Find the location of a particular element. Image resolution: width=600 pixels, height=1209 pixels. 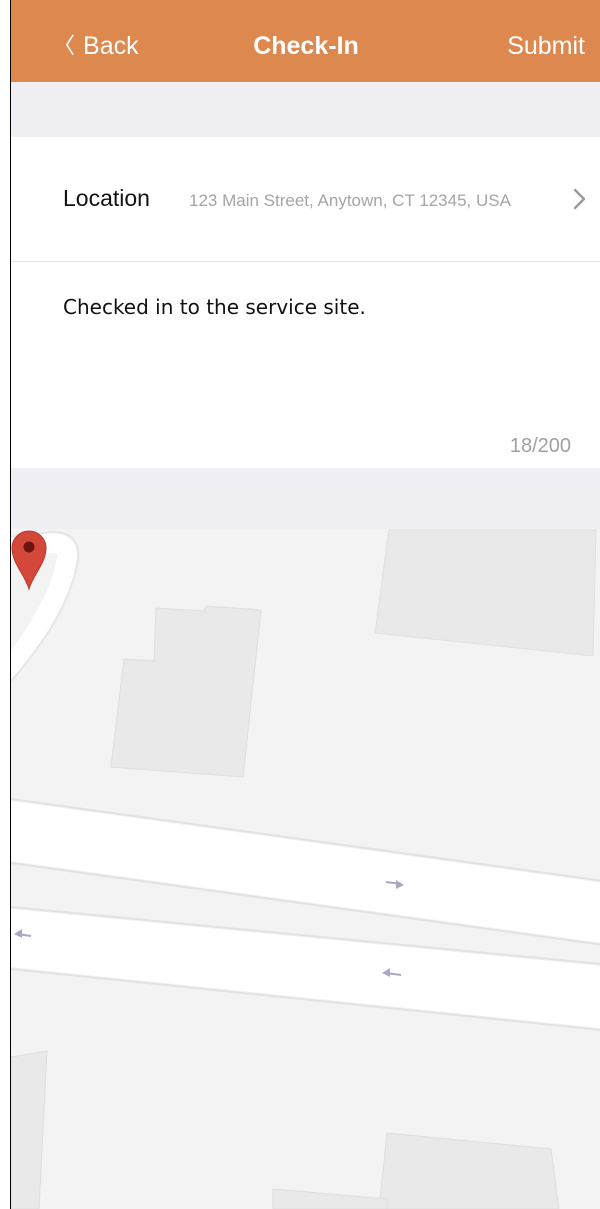

navigation-bar: 〈 Back Check-In Submit is located at coordinates (305, 41).